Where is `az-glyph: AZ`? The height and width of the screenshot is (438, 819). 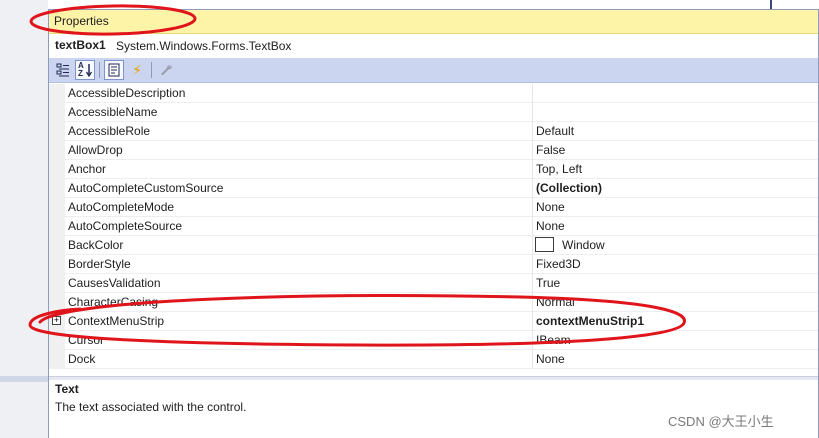 az-glyph: AZ is located at coordinates (81, 69).